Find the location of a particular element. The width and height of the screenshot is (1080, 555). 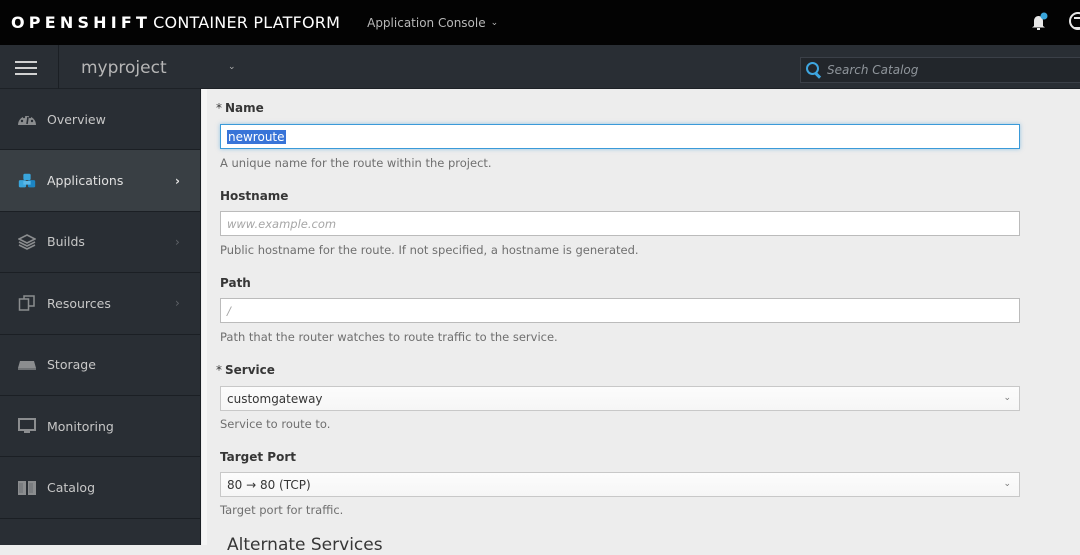

name-input-value: newroute is located at coordinates (256, 136).